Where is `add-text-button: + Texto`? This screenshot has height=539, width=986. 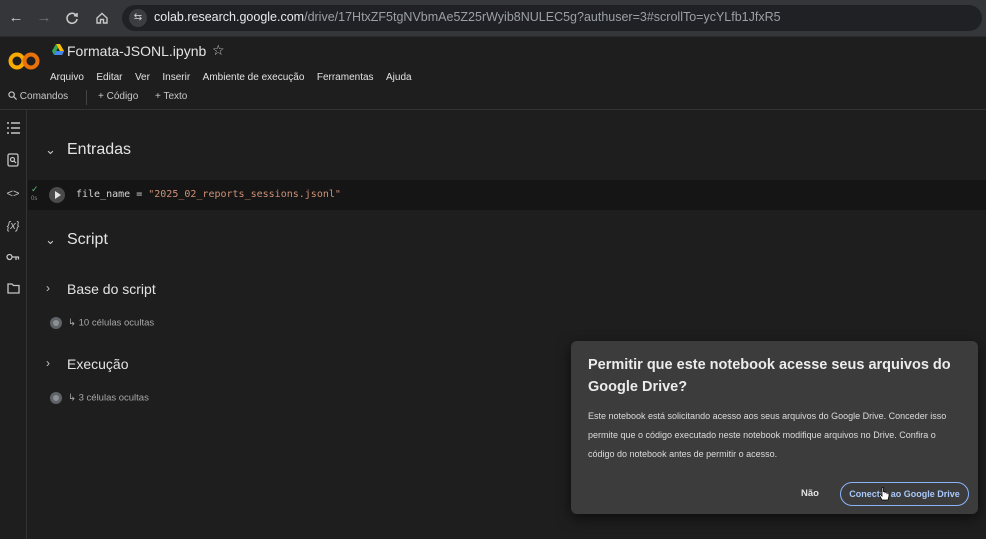
add-text-button: + Texto is located at coordinates (171, 96).